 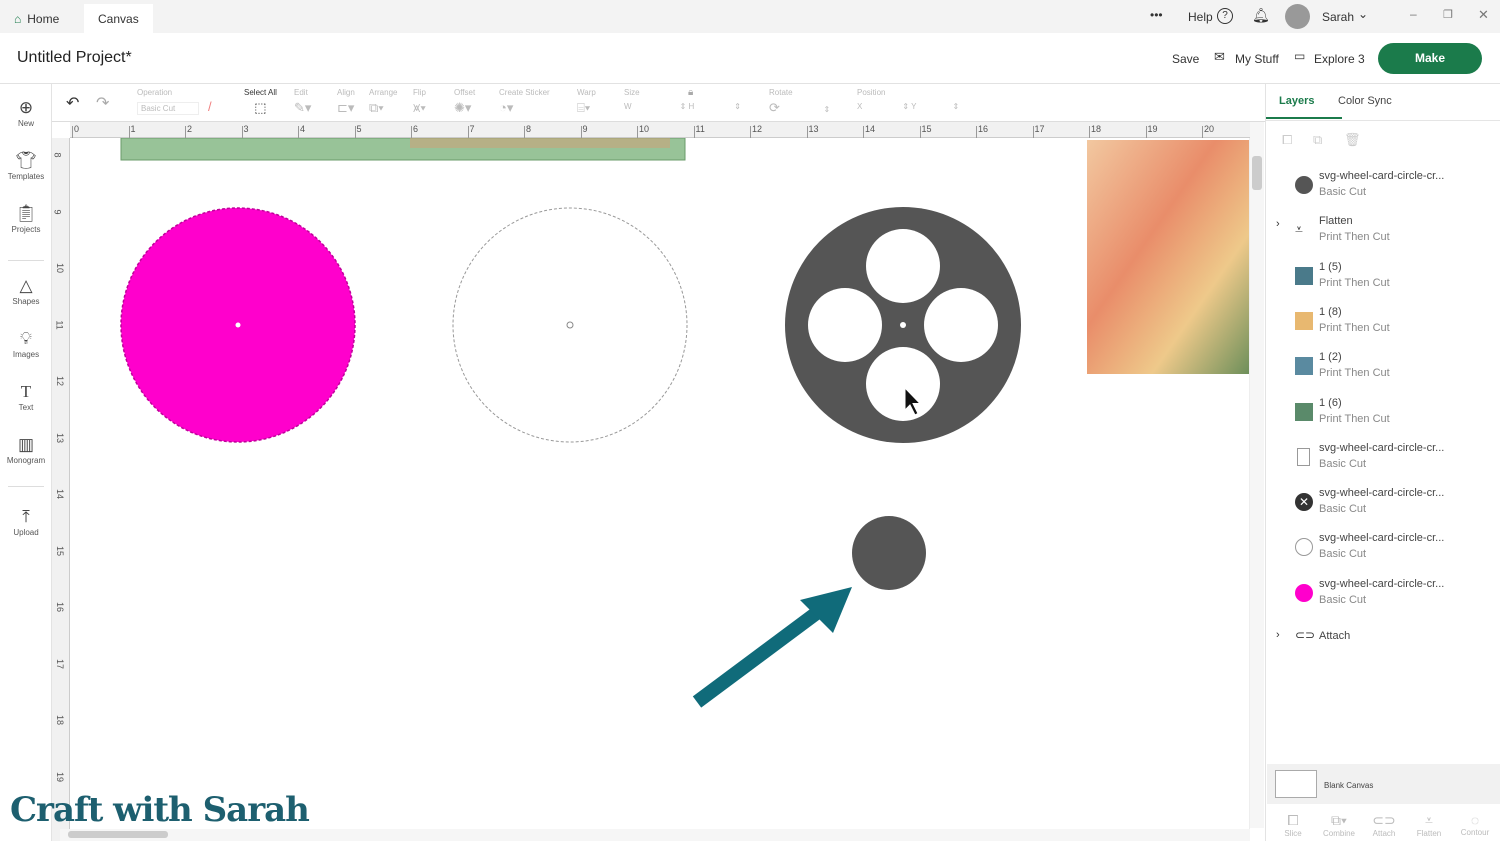 What do you see at coordinates (1475, 824) in the screenshot?
I see `contour-button: ◌ Contour` at bounding box center [1475, 824].